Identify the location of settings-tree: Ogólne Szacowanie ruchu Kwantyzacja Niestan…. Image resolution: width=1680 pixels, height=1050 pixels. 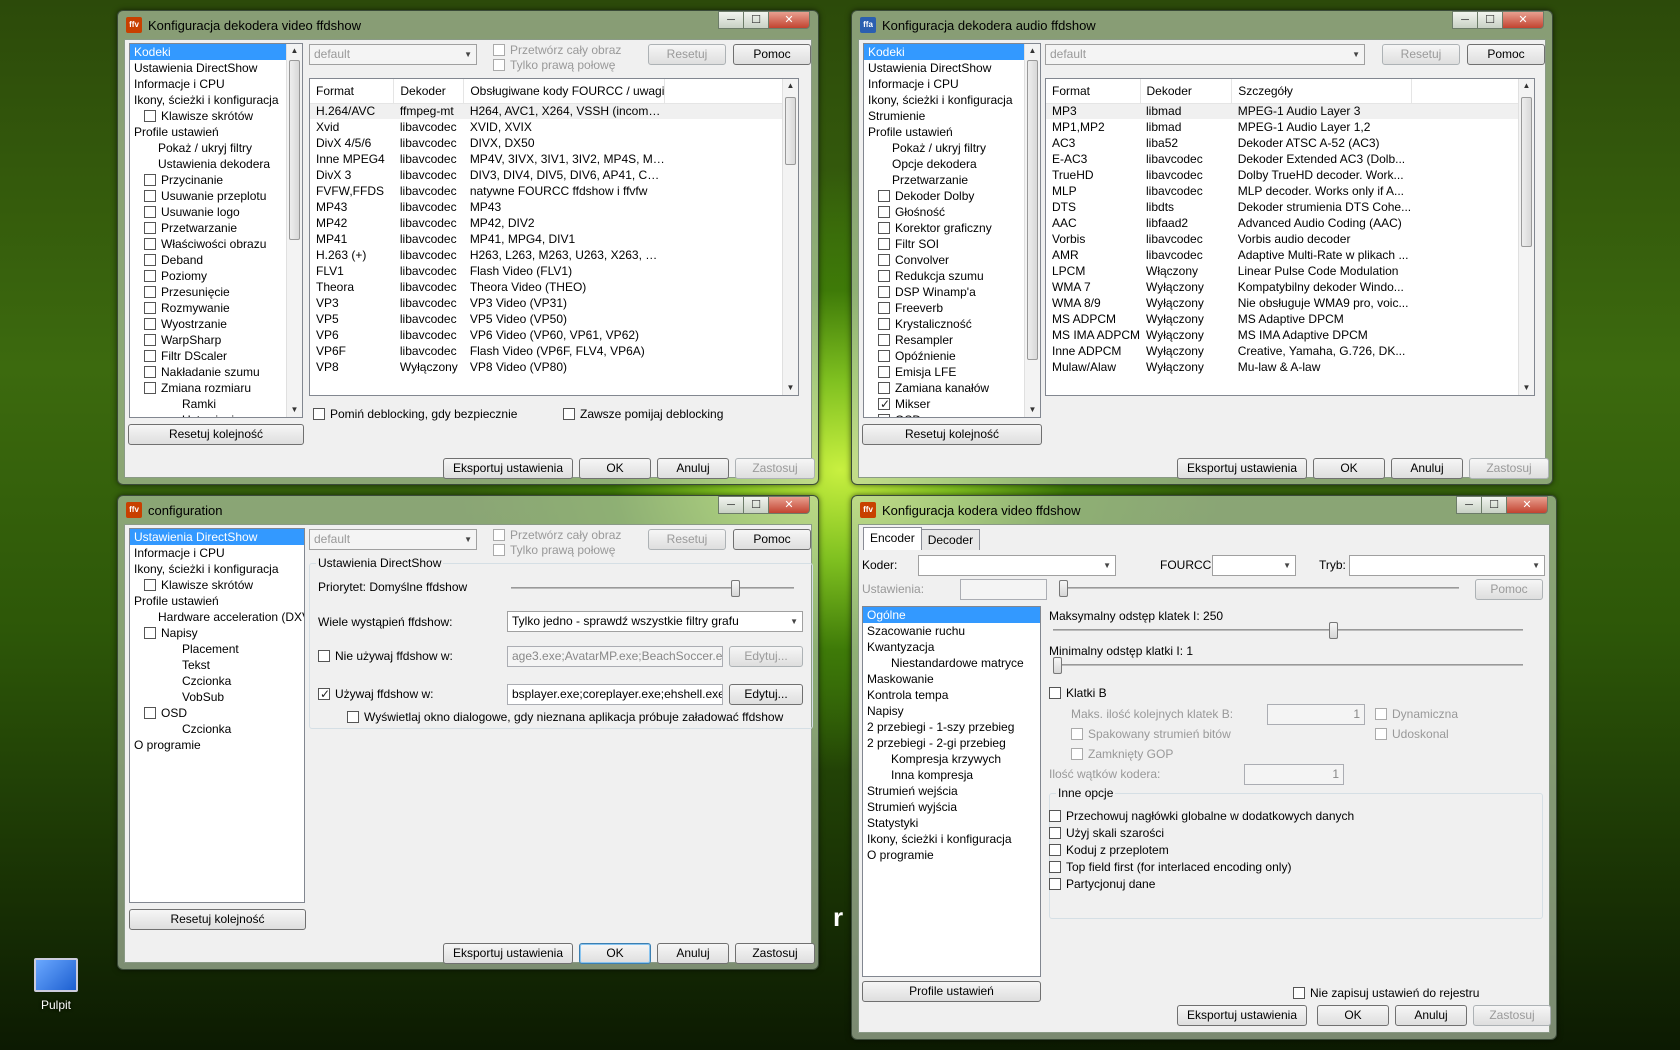
(951, 791).